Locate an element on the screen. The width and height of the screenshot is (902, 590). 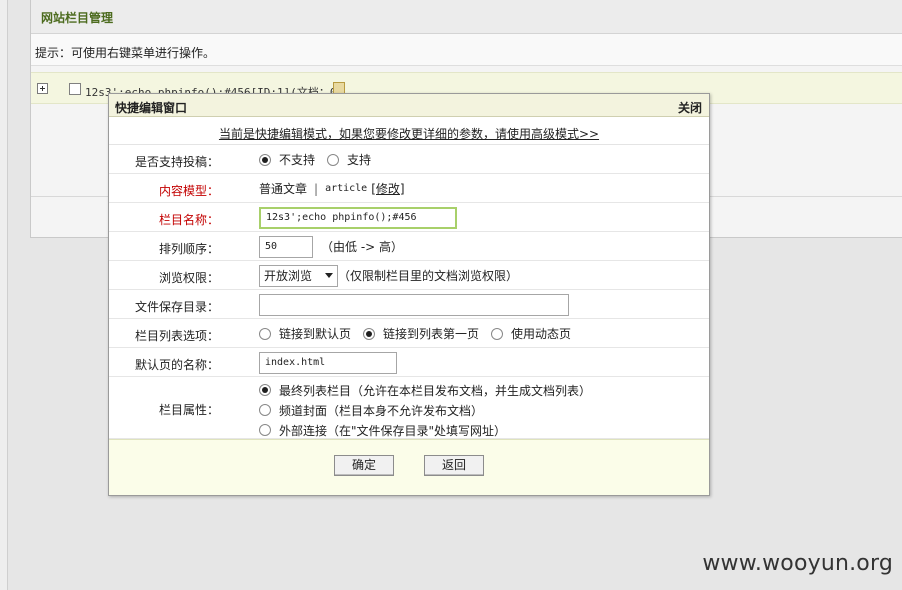
option-label: 不支持 is located at coordinates (297, 160).